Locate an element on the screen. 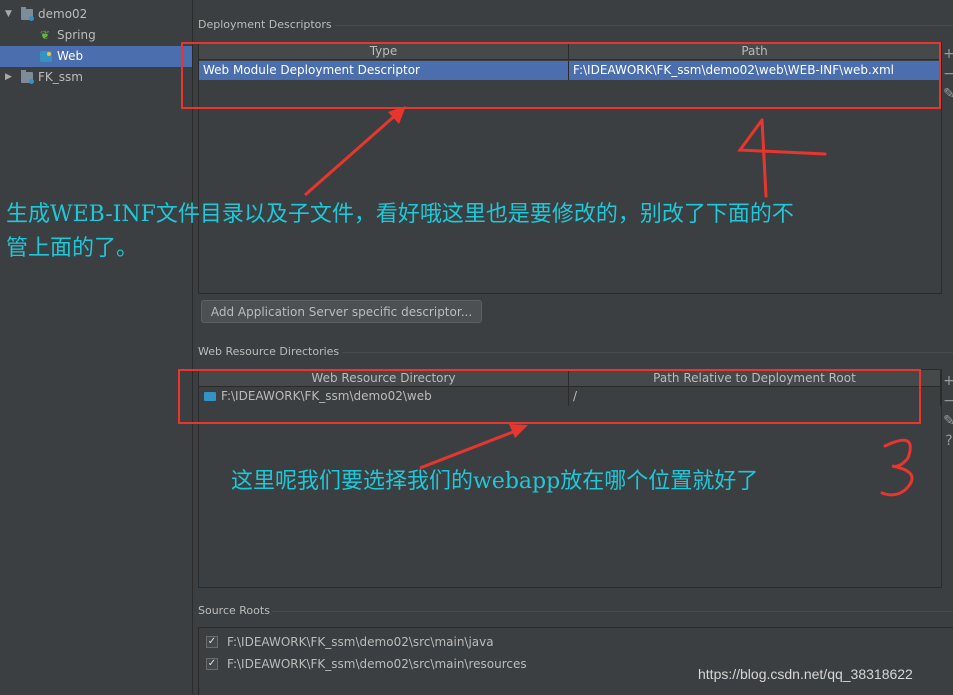  tree-item-web: Web is located at coordinates (96, 56).